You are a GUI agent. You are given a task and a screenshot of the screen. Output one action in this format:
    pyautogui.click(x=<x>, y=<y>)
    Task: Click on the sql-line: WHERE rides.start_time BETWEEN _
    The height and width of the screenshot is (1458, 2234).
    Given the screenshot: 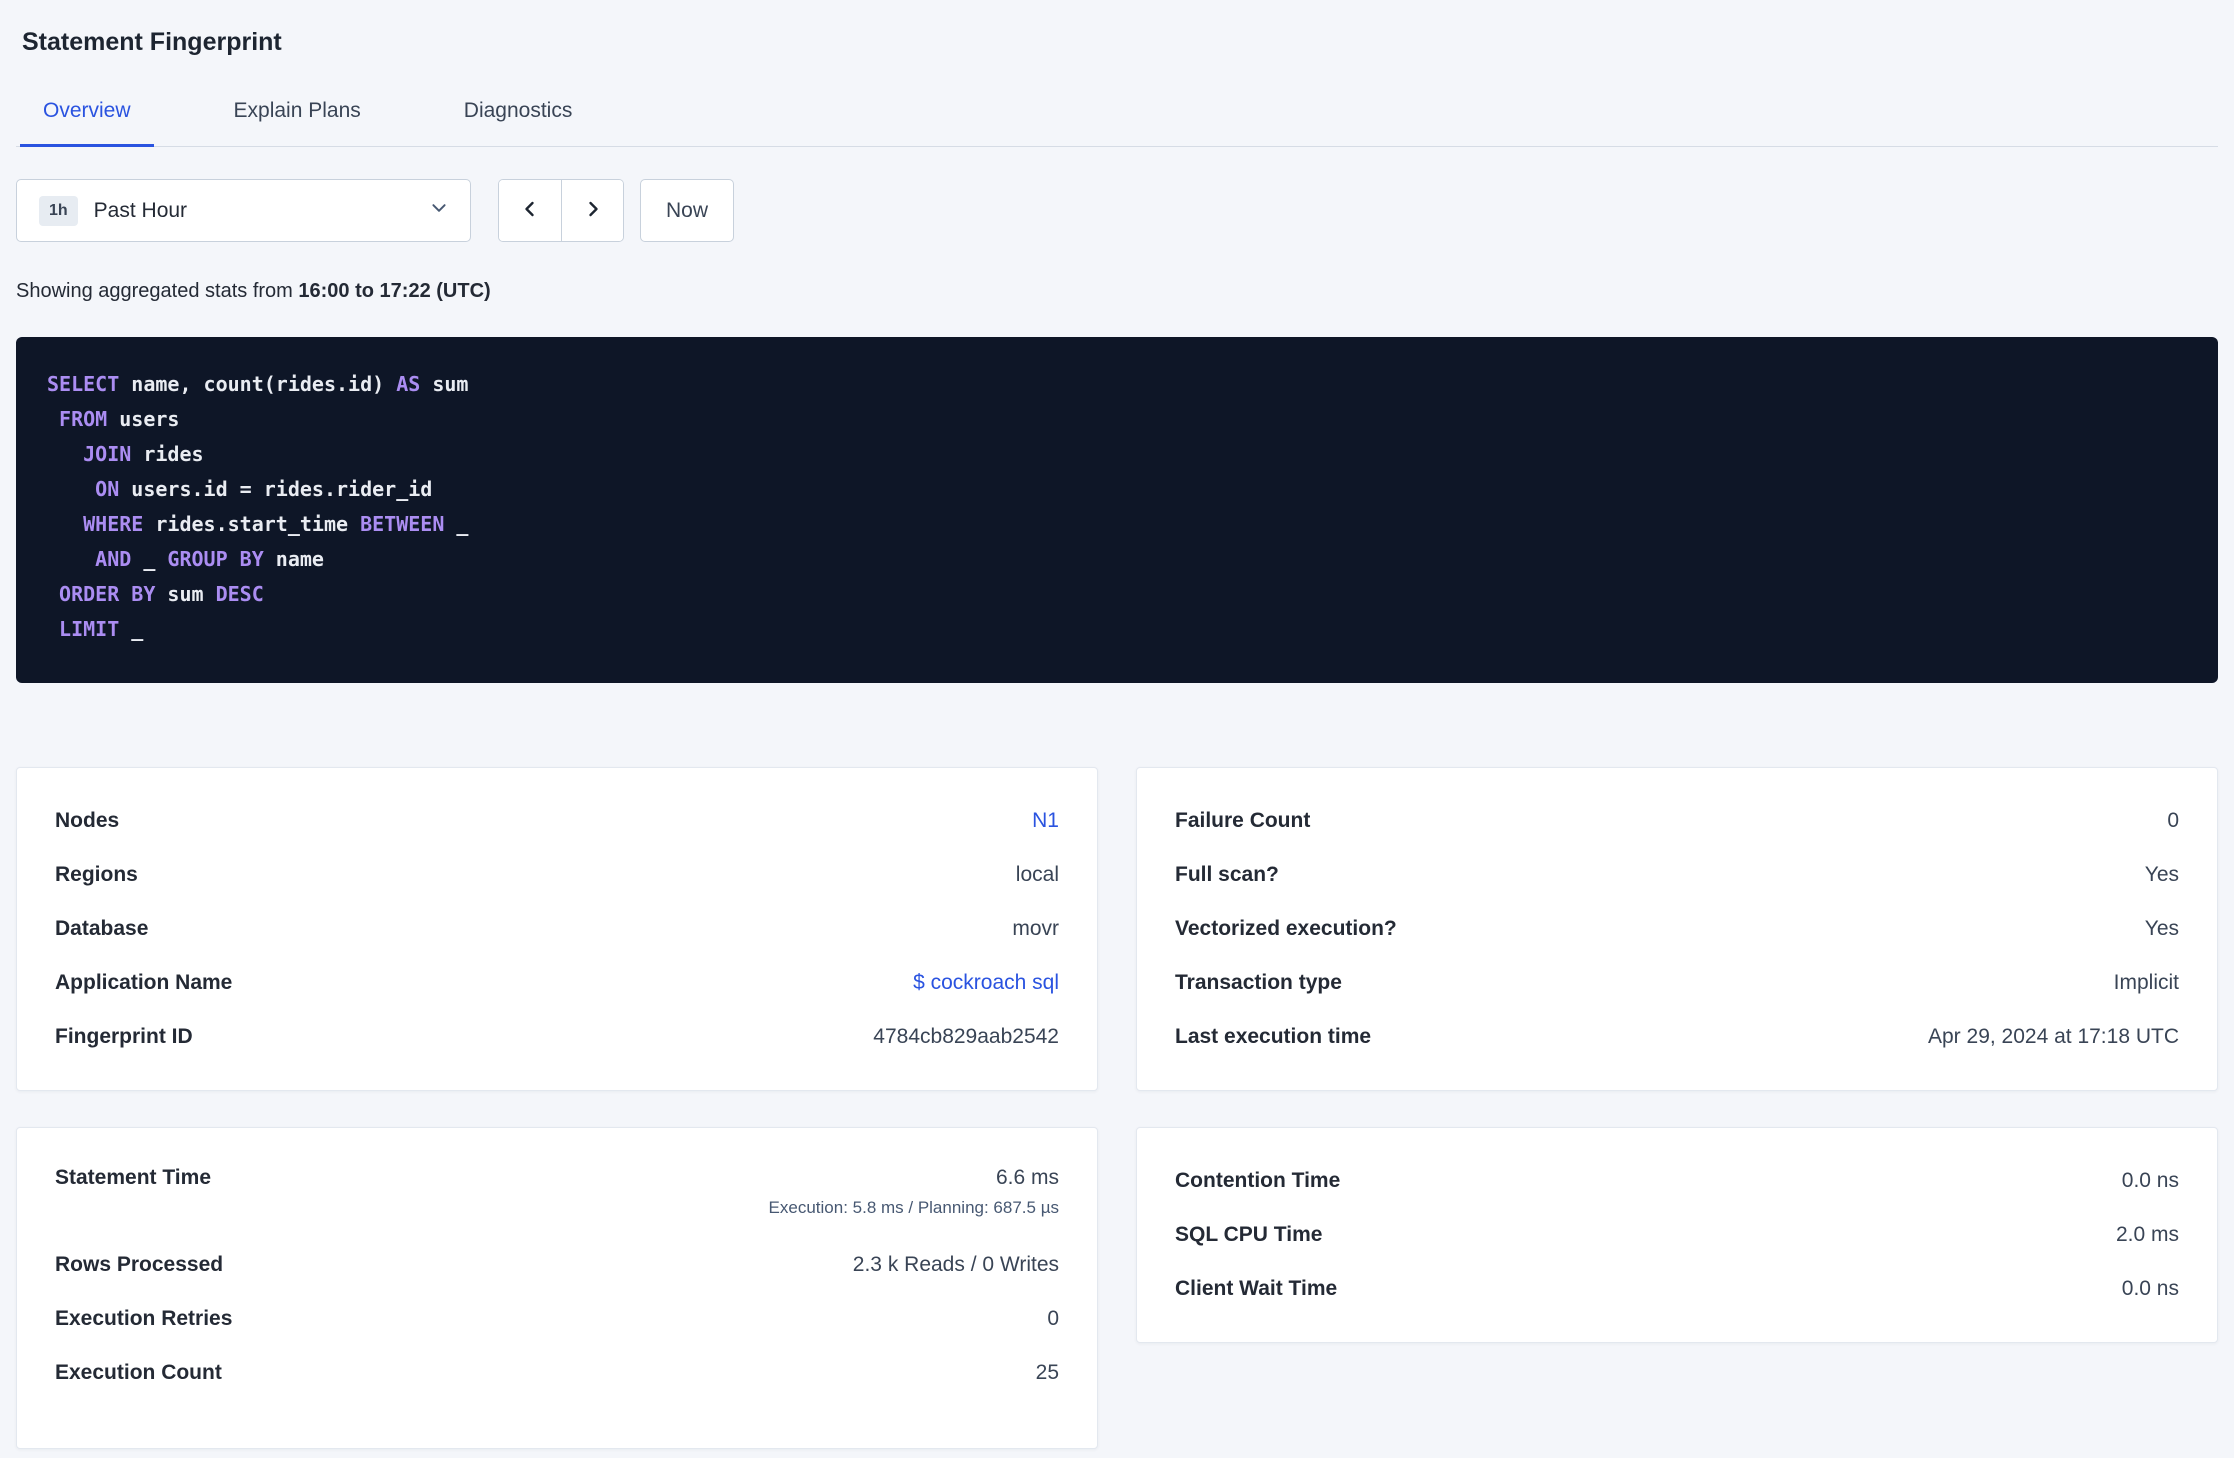 What is the action you would take?
    pyautogui.click(x=1117, y=524)
    